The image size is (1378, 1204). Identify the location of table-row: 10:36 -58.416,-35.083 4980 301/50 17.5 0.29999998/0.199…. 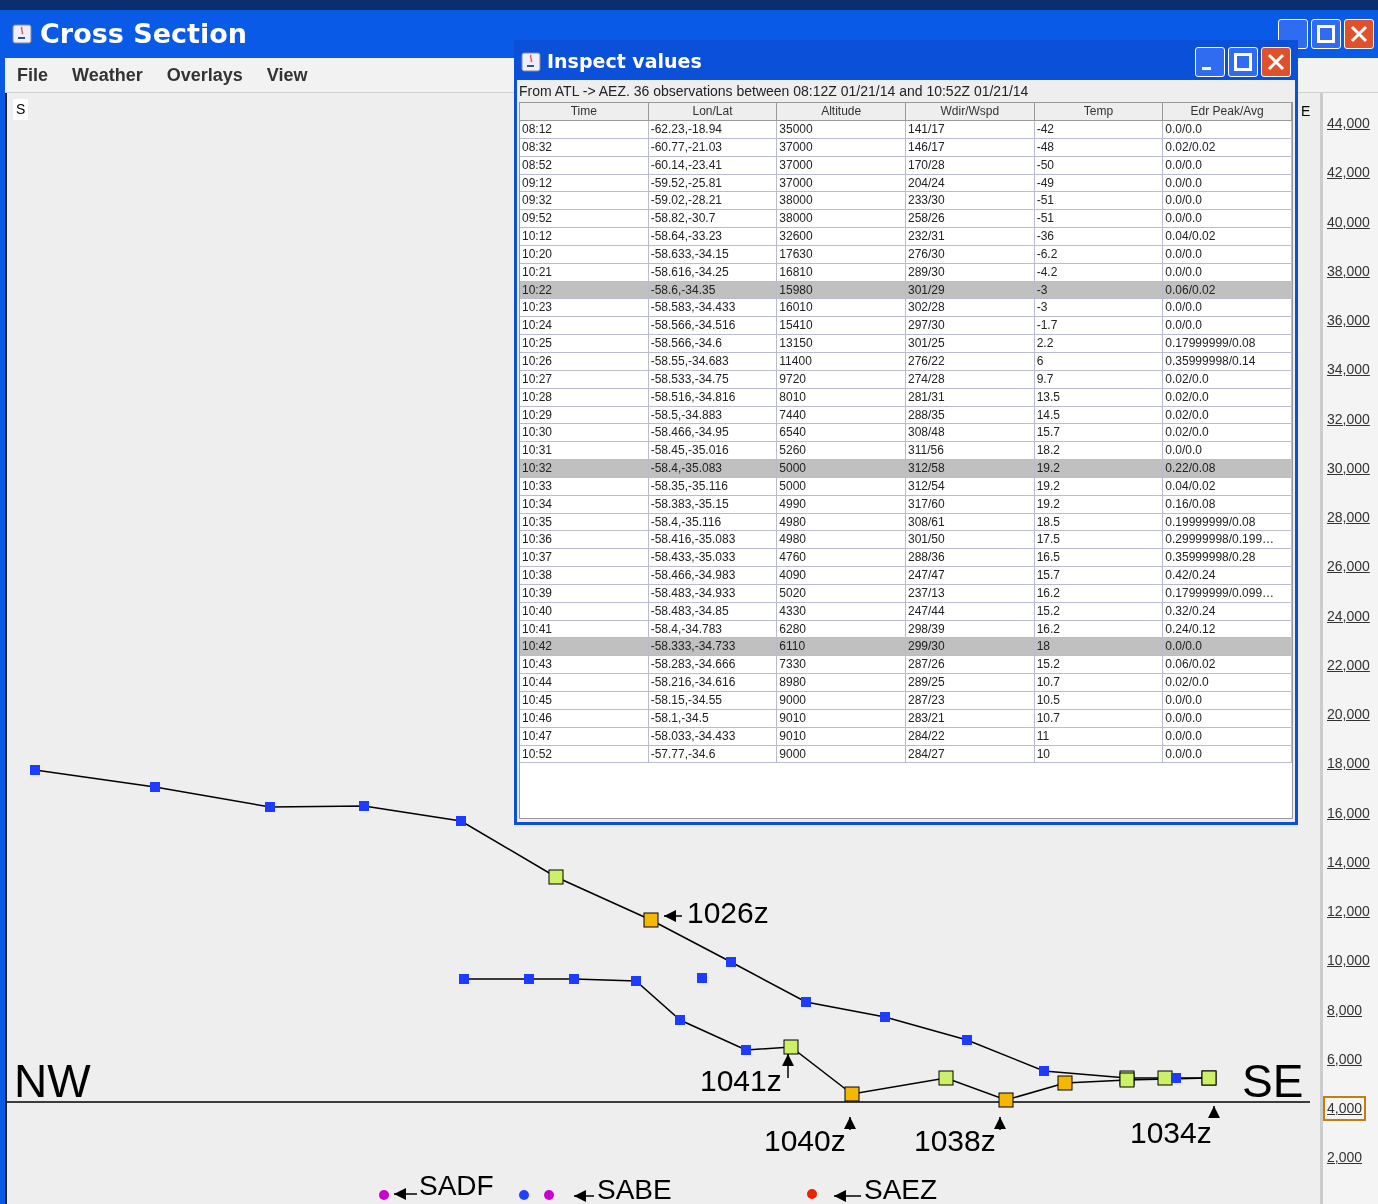
(906, 540).